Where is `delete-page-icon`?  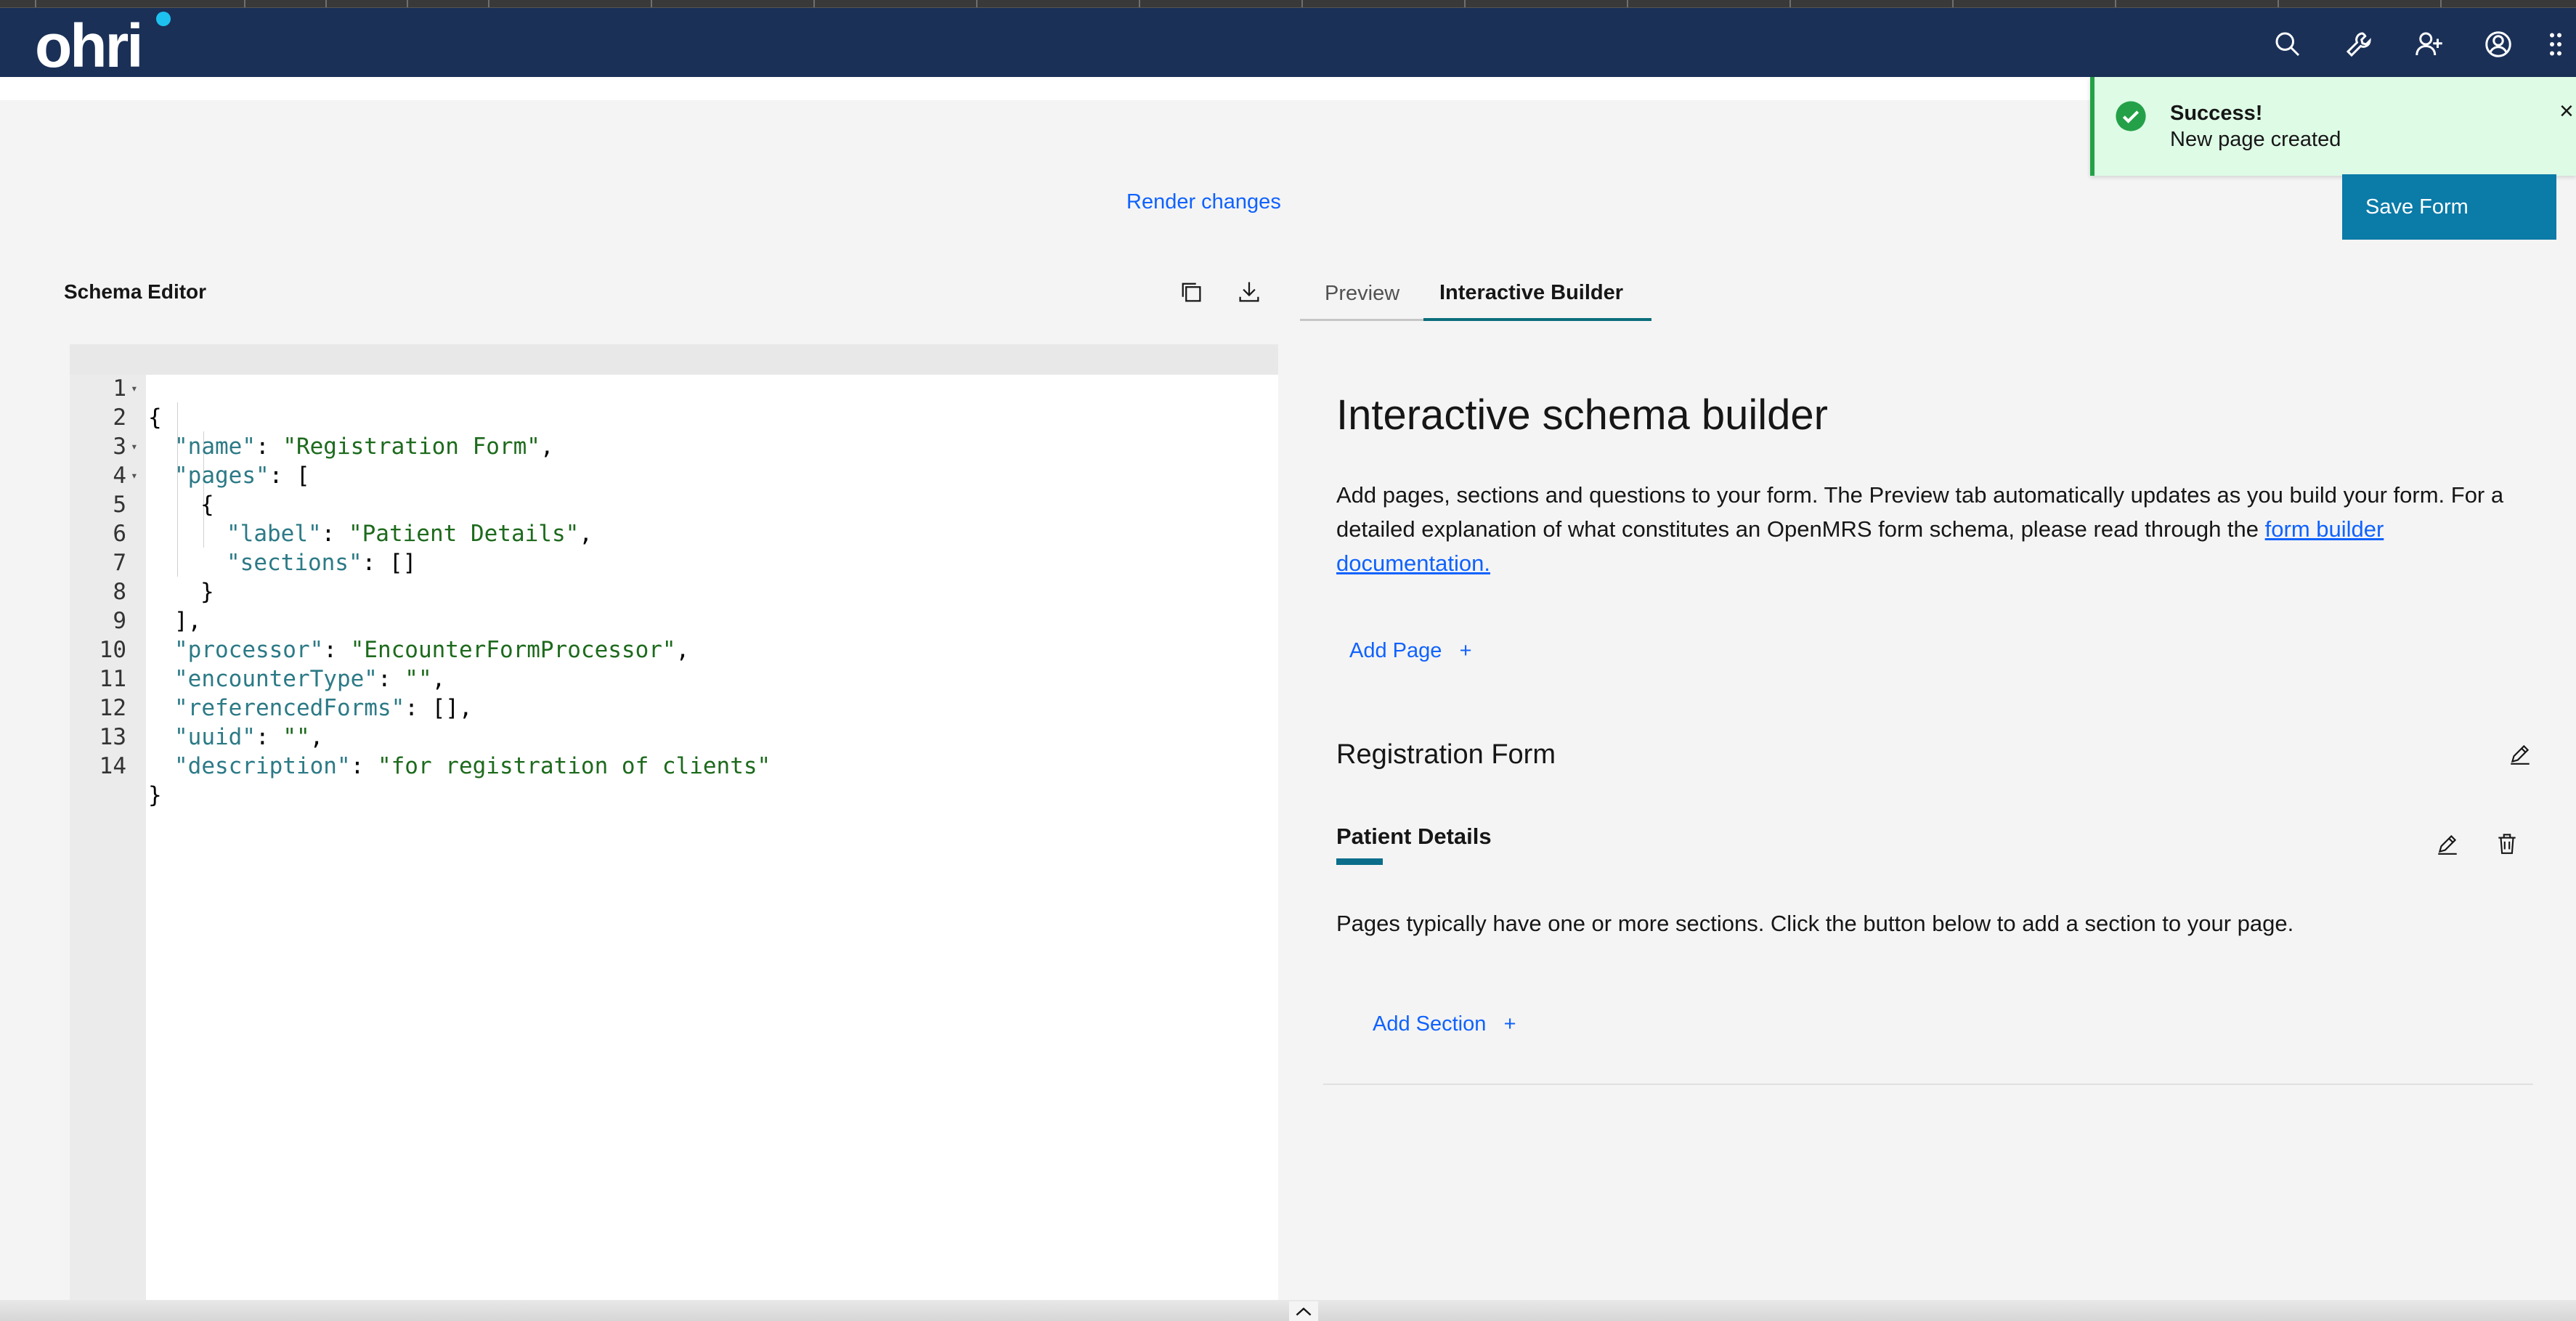
delete-page-icon is located at coordinates (2507, 844).